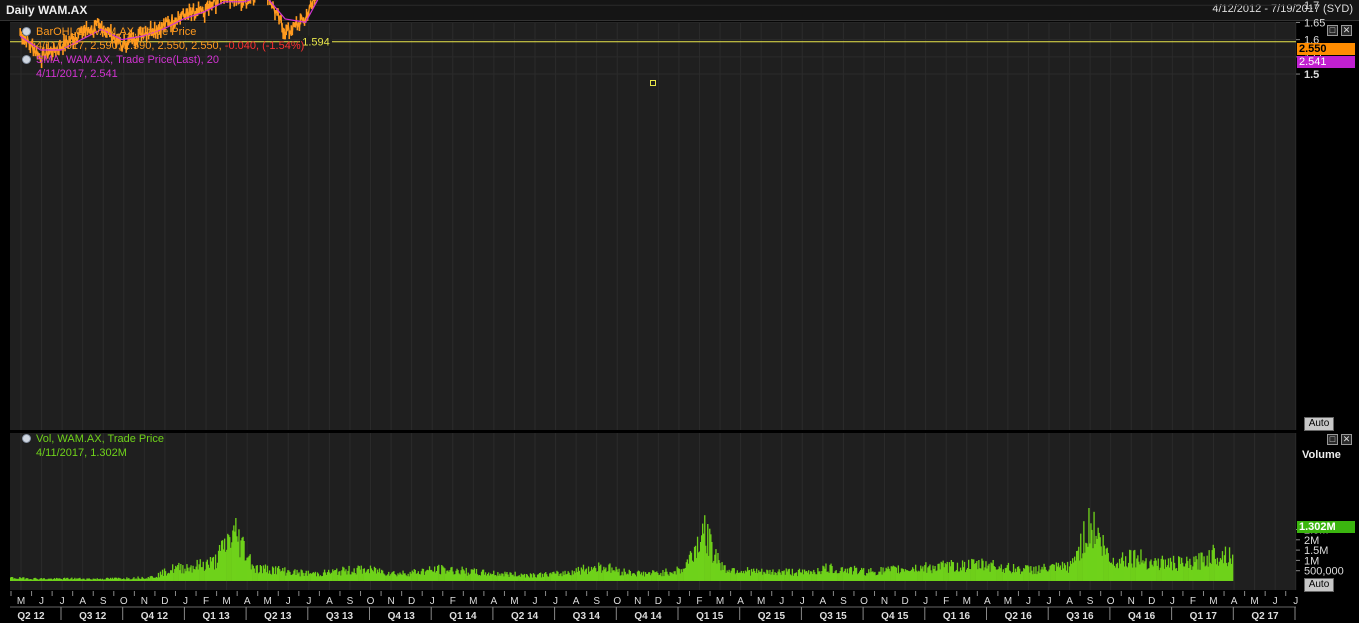  I want to click on quarter-label: Q2 12, so click(31, 616).